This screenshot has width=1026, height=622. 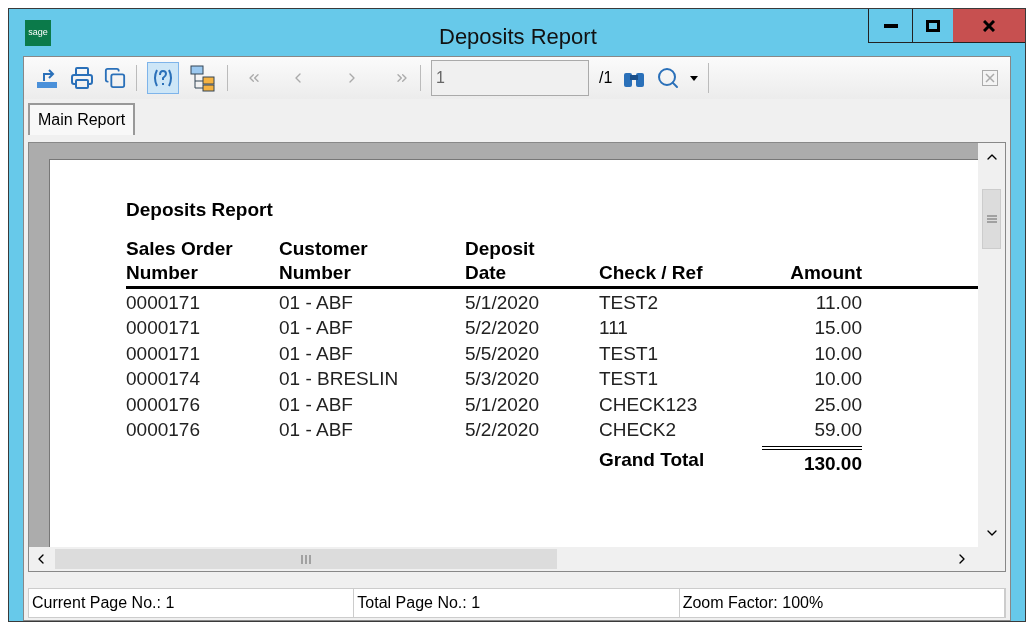 I want to click on copy-icon, so click(x=115, y=78).